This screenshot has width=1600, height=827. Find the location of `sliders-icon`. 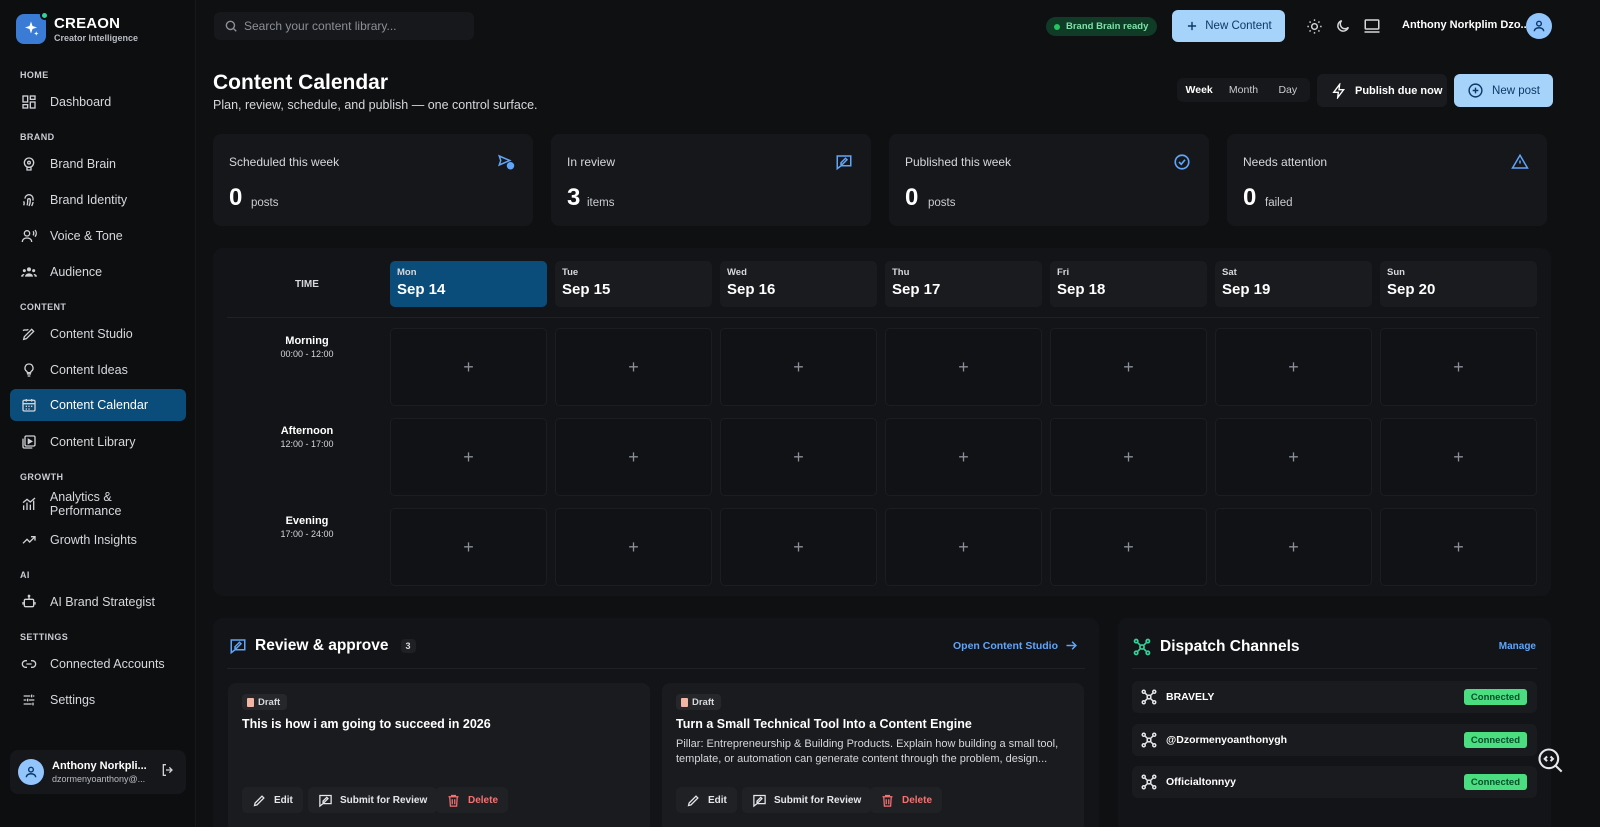

sliders-icon is located at coordinates (29, 700).